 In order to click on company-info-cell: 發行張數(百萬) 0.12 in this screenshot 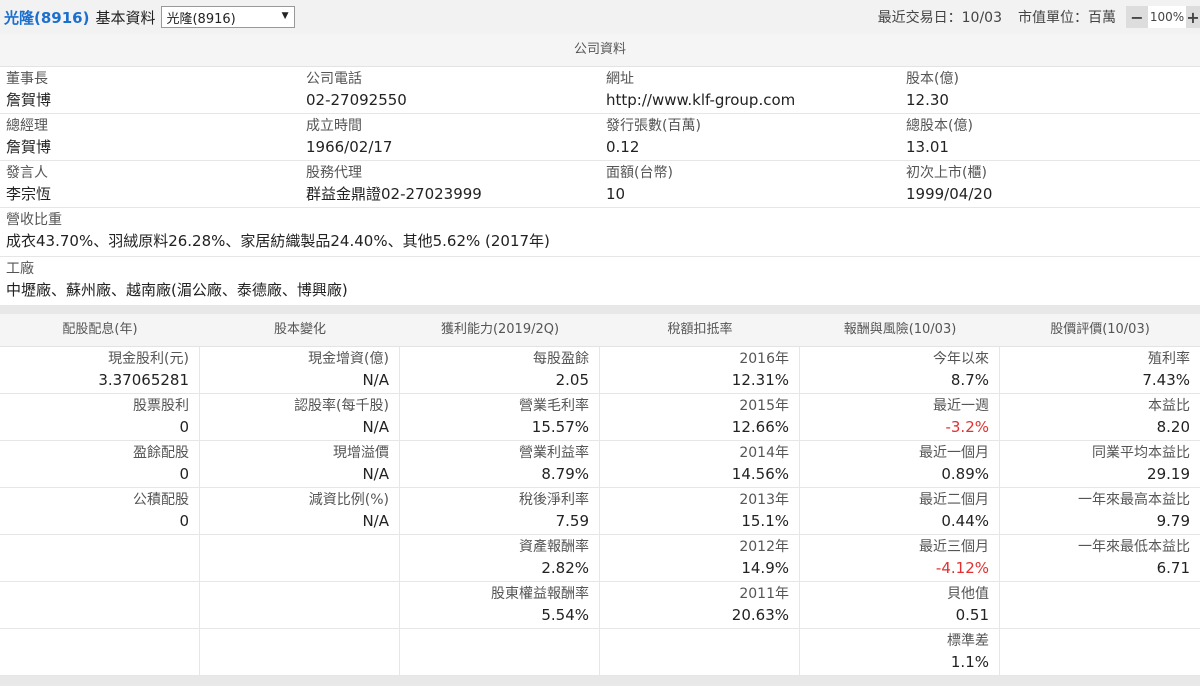, I will do `click(750, 137)`.